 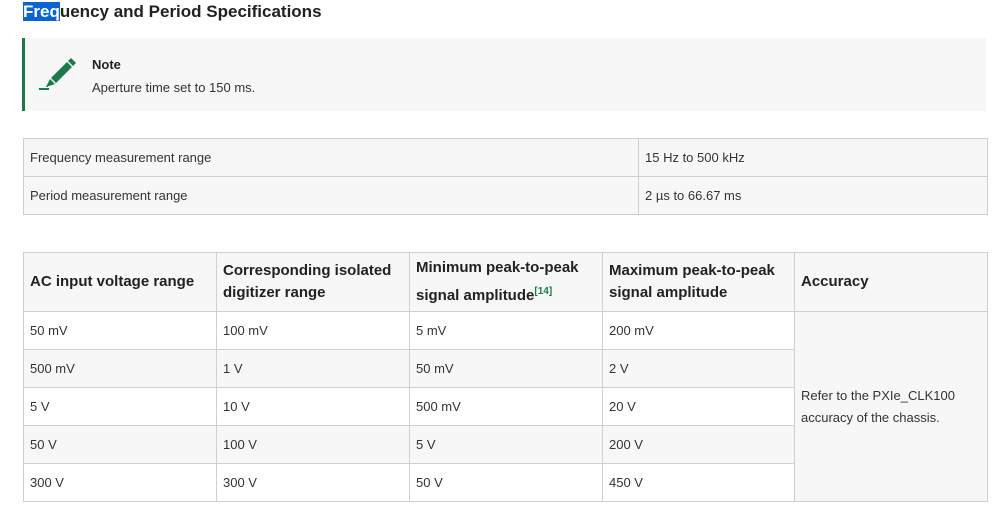 I want to click on table-cell: 2 V, so click(x=698, y=368).